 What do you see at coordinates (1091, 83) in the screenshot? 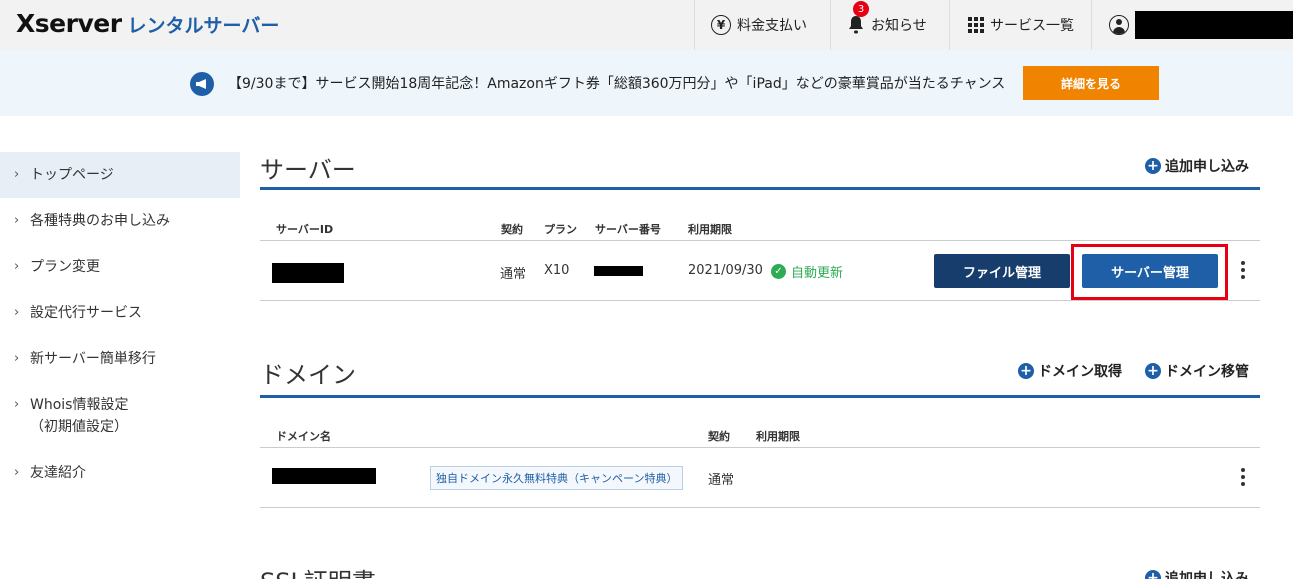
I see `banner-details-button: 詳細を見る` at bounding box center [1091, 83].